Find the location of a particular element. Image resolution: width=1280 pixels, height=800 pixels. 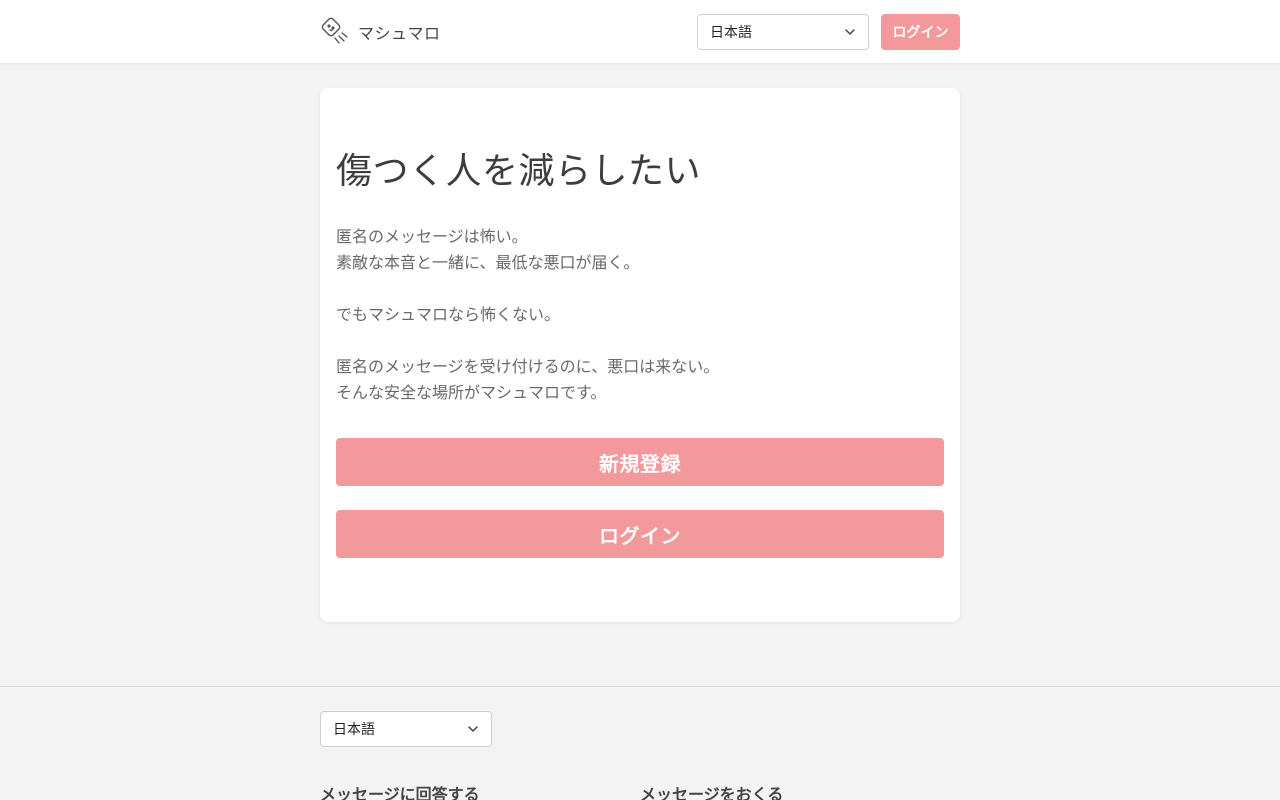

brand-link: マシュマロ is located at coordinates (380, 32).